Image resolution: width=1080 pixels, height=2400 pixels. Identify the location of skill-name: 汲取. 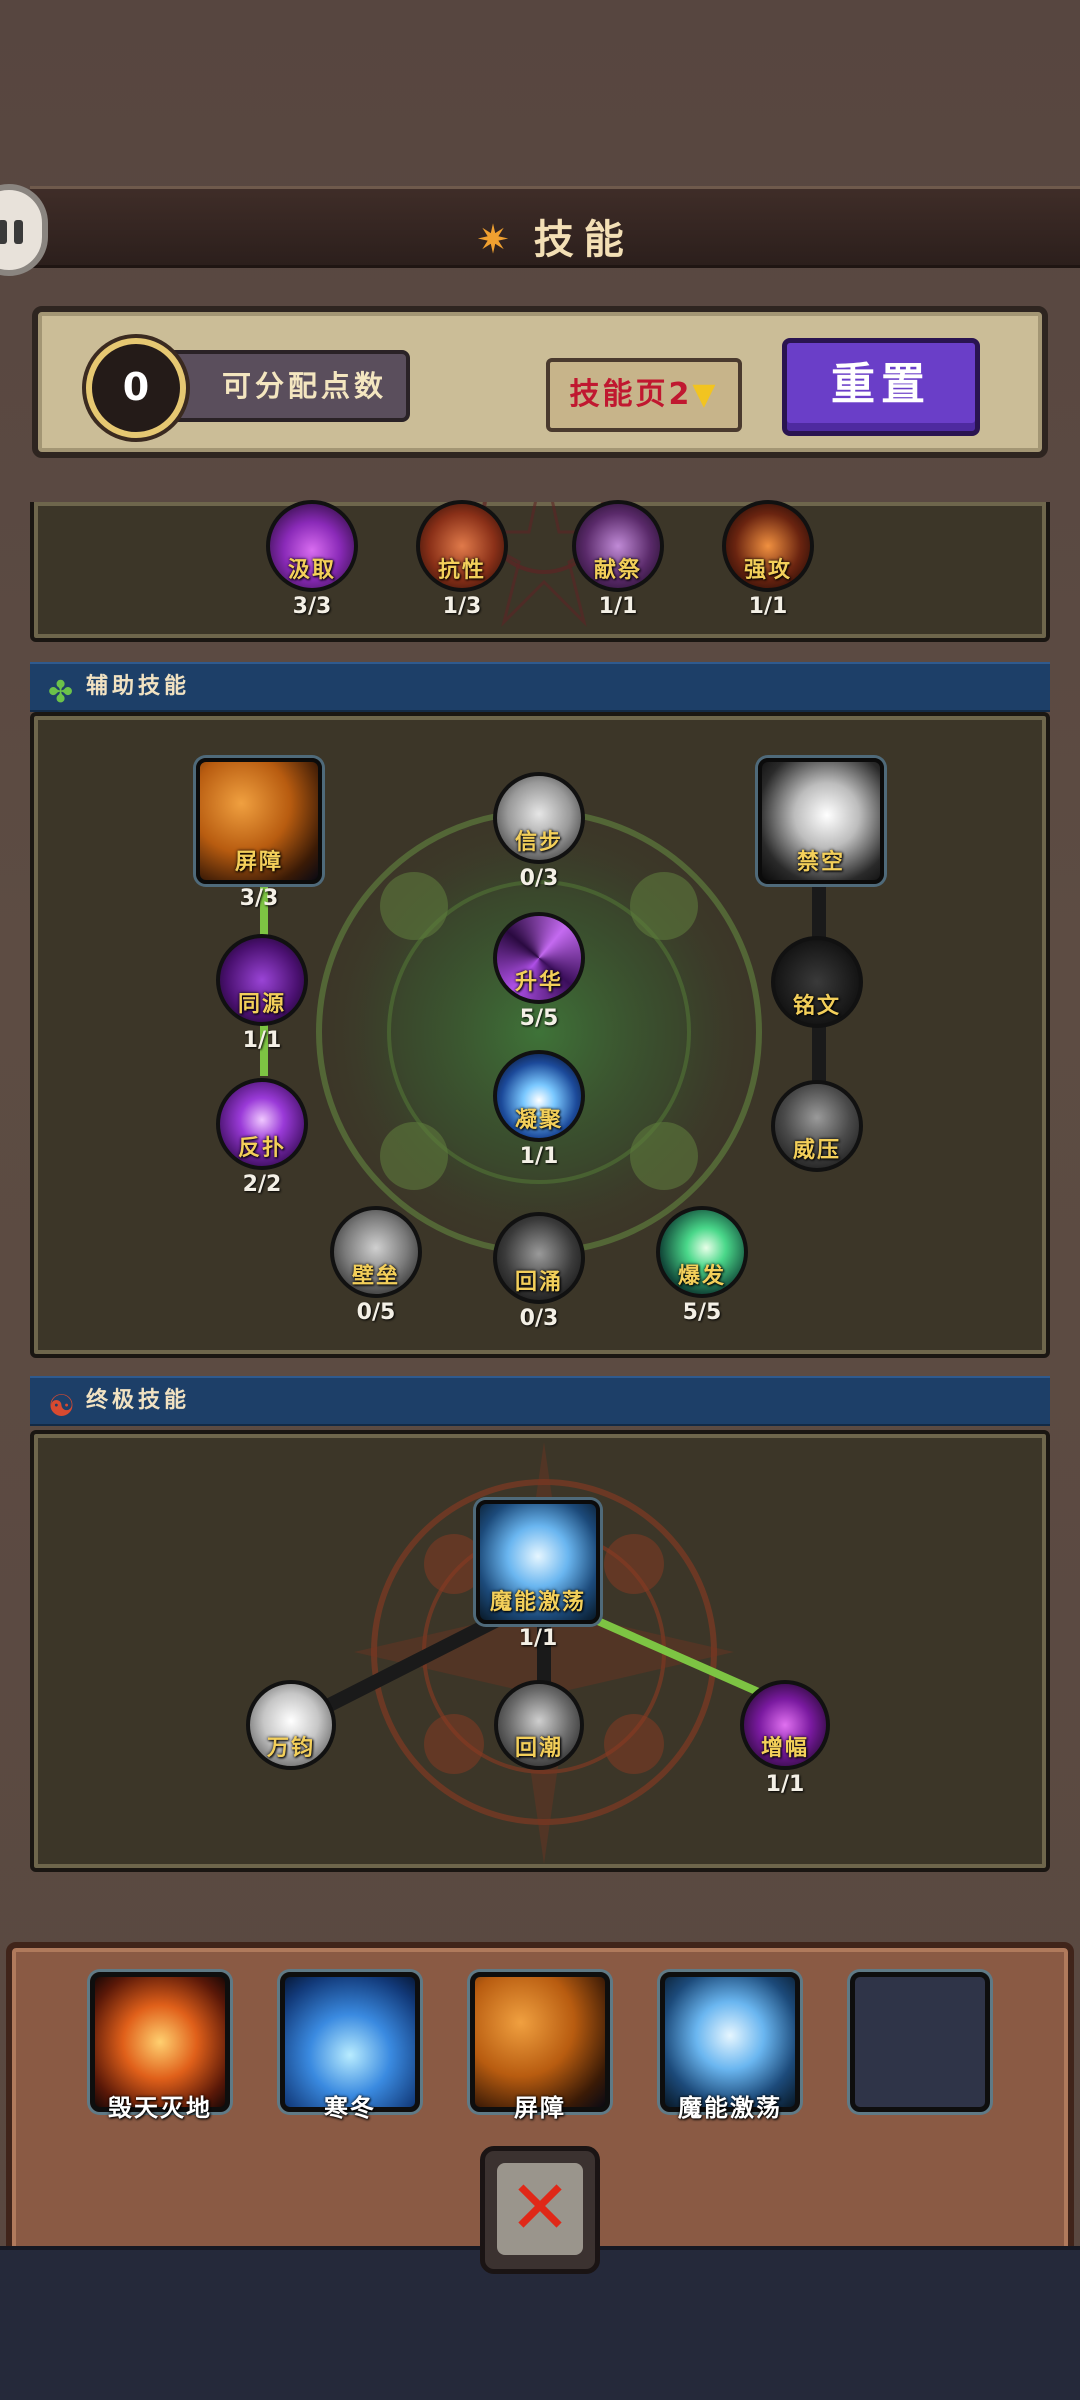
(311, 570).